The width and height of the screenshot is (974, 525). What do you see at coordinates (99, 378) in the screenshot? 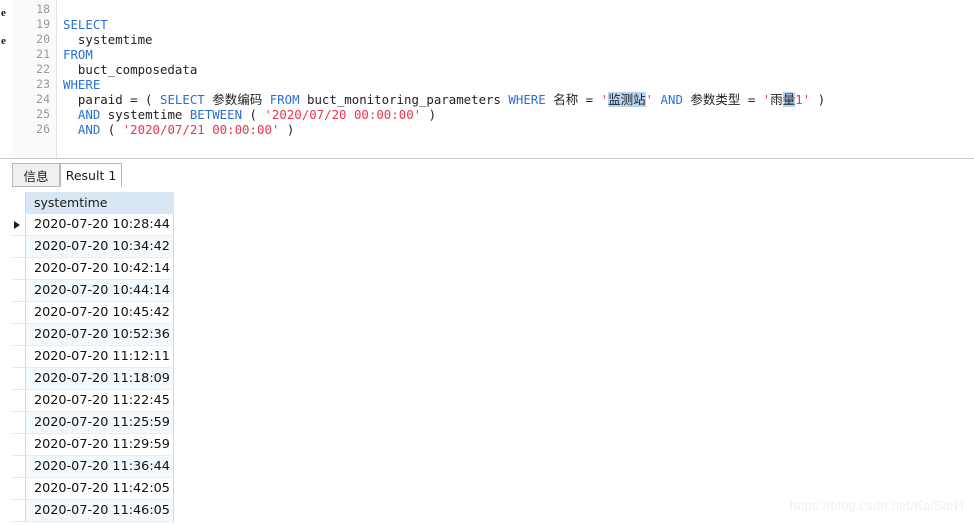
I see `table-cell: 2020-07-20 11:18:09` at bounding box center [99, 378].